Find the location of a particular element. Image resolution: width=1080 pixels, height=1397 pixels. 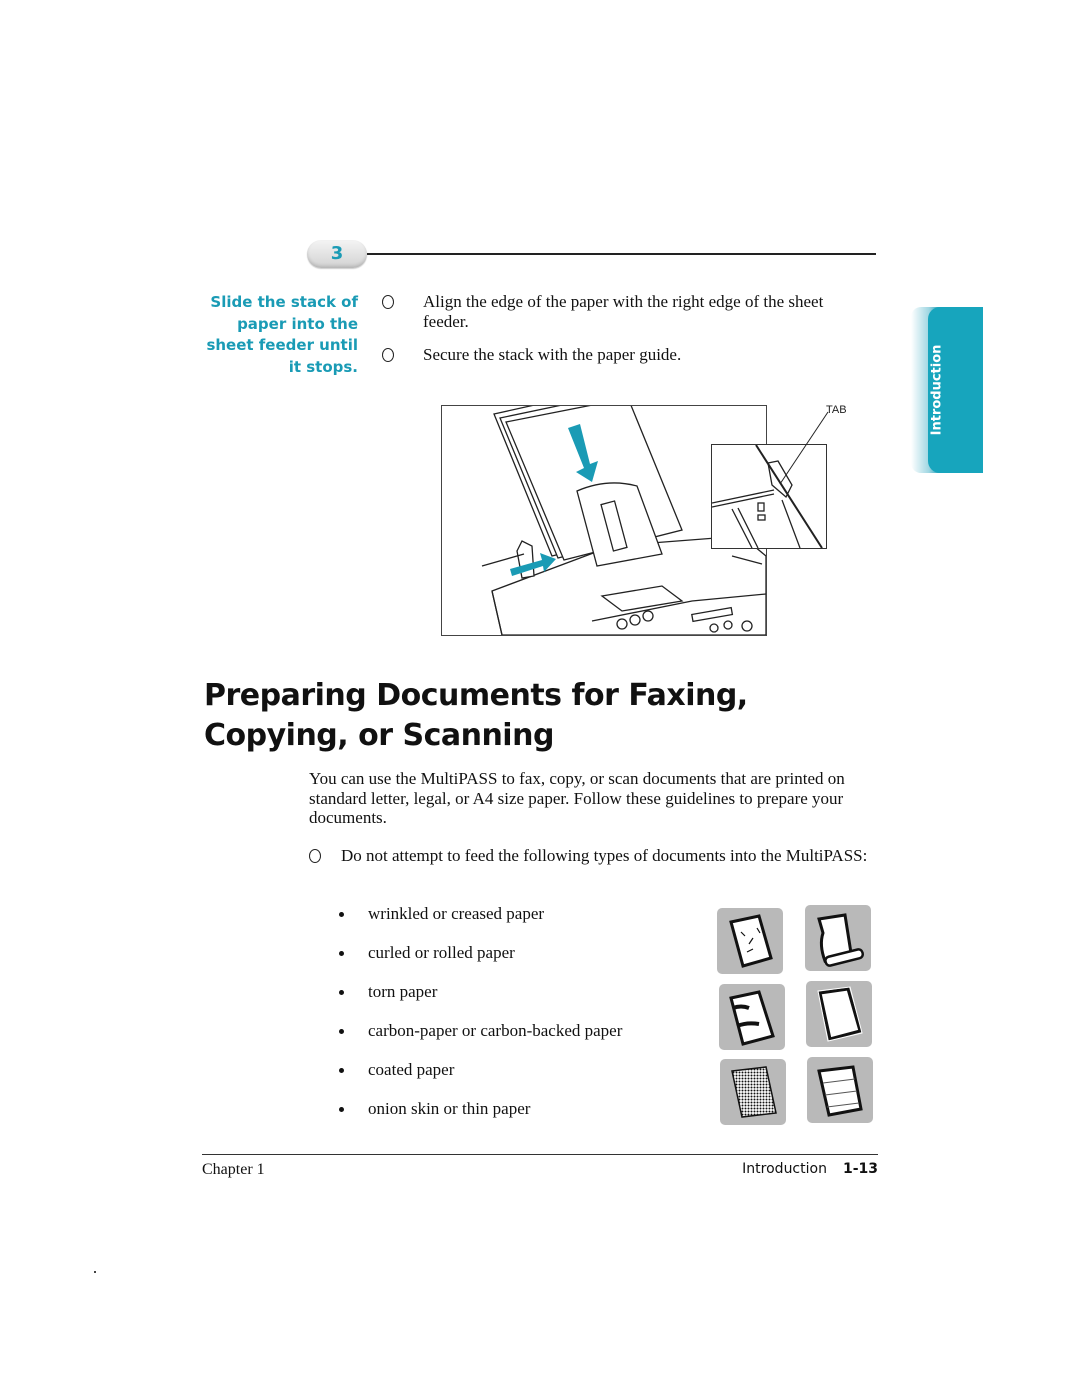

carbon-paper-icon is located at coordinates (839, 1014).